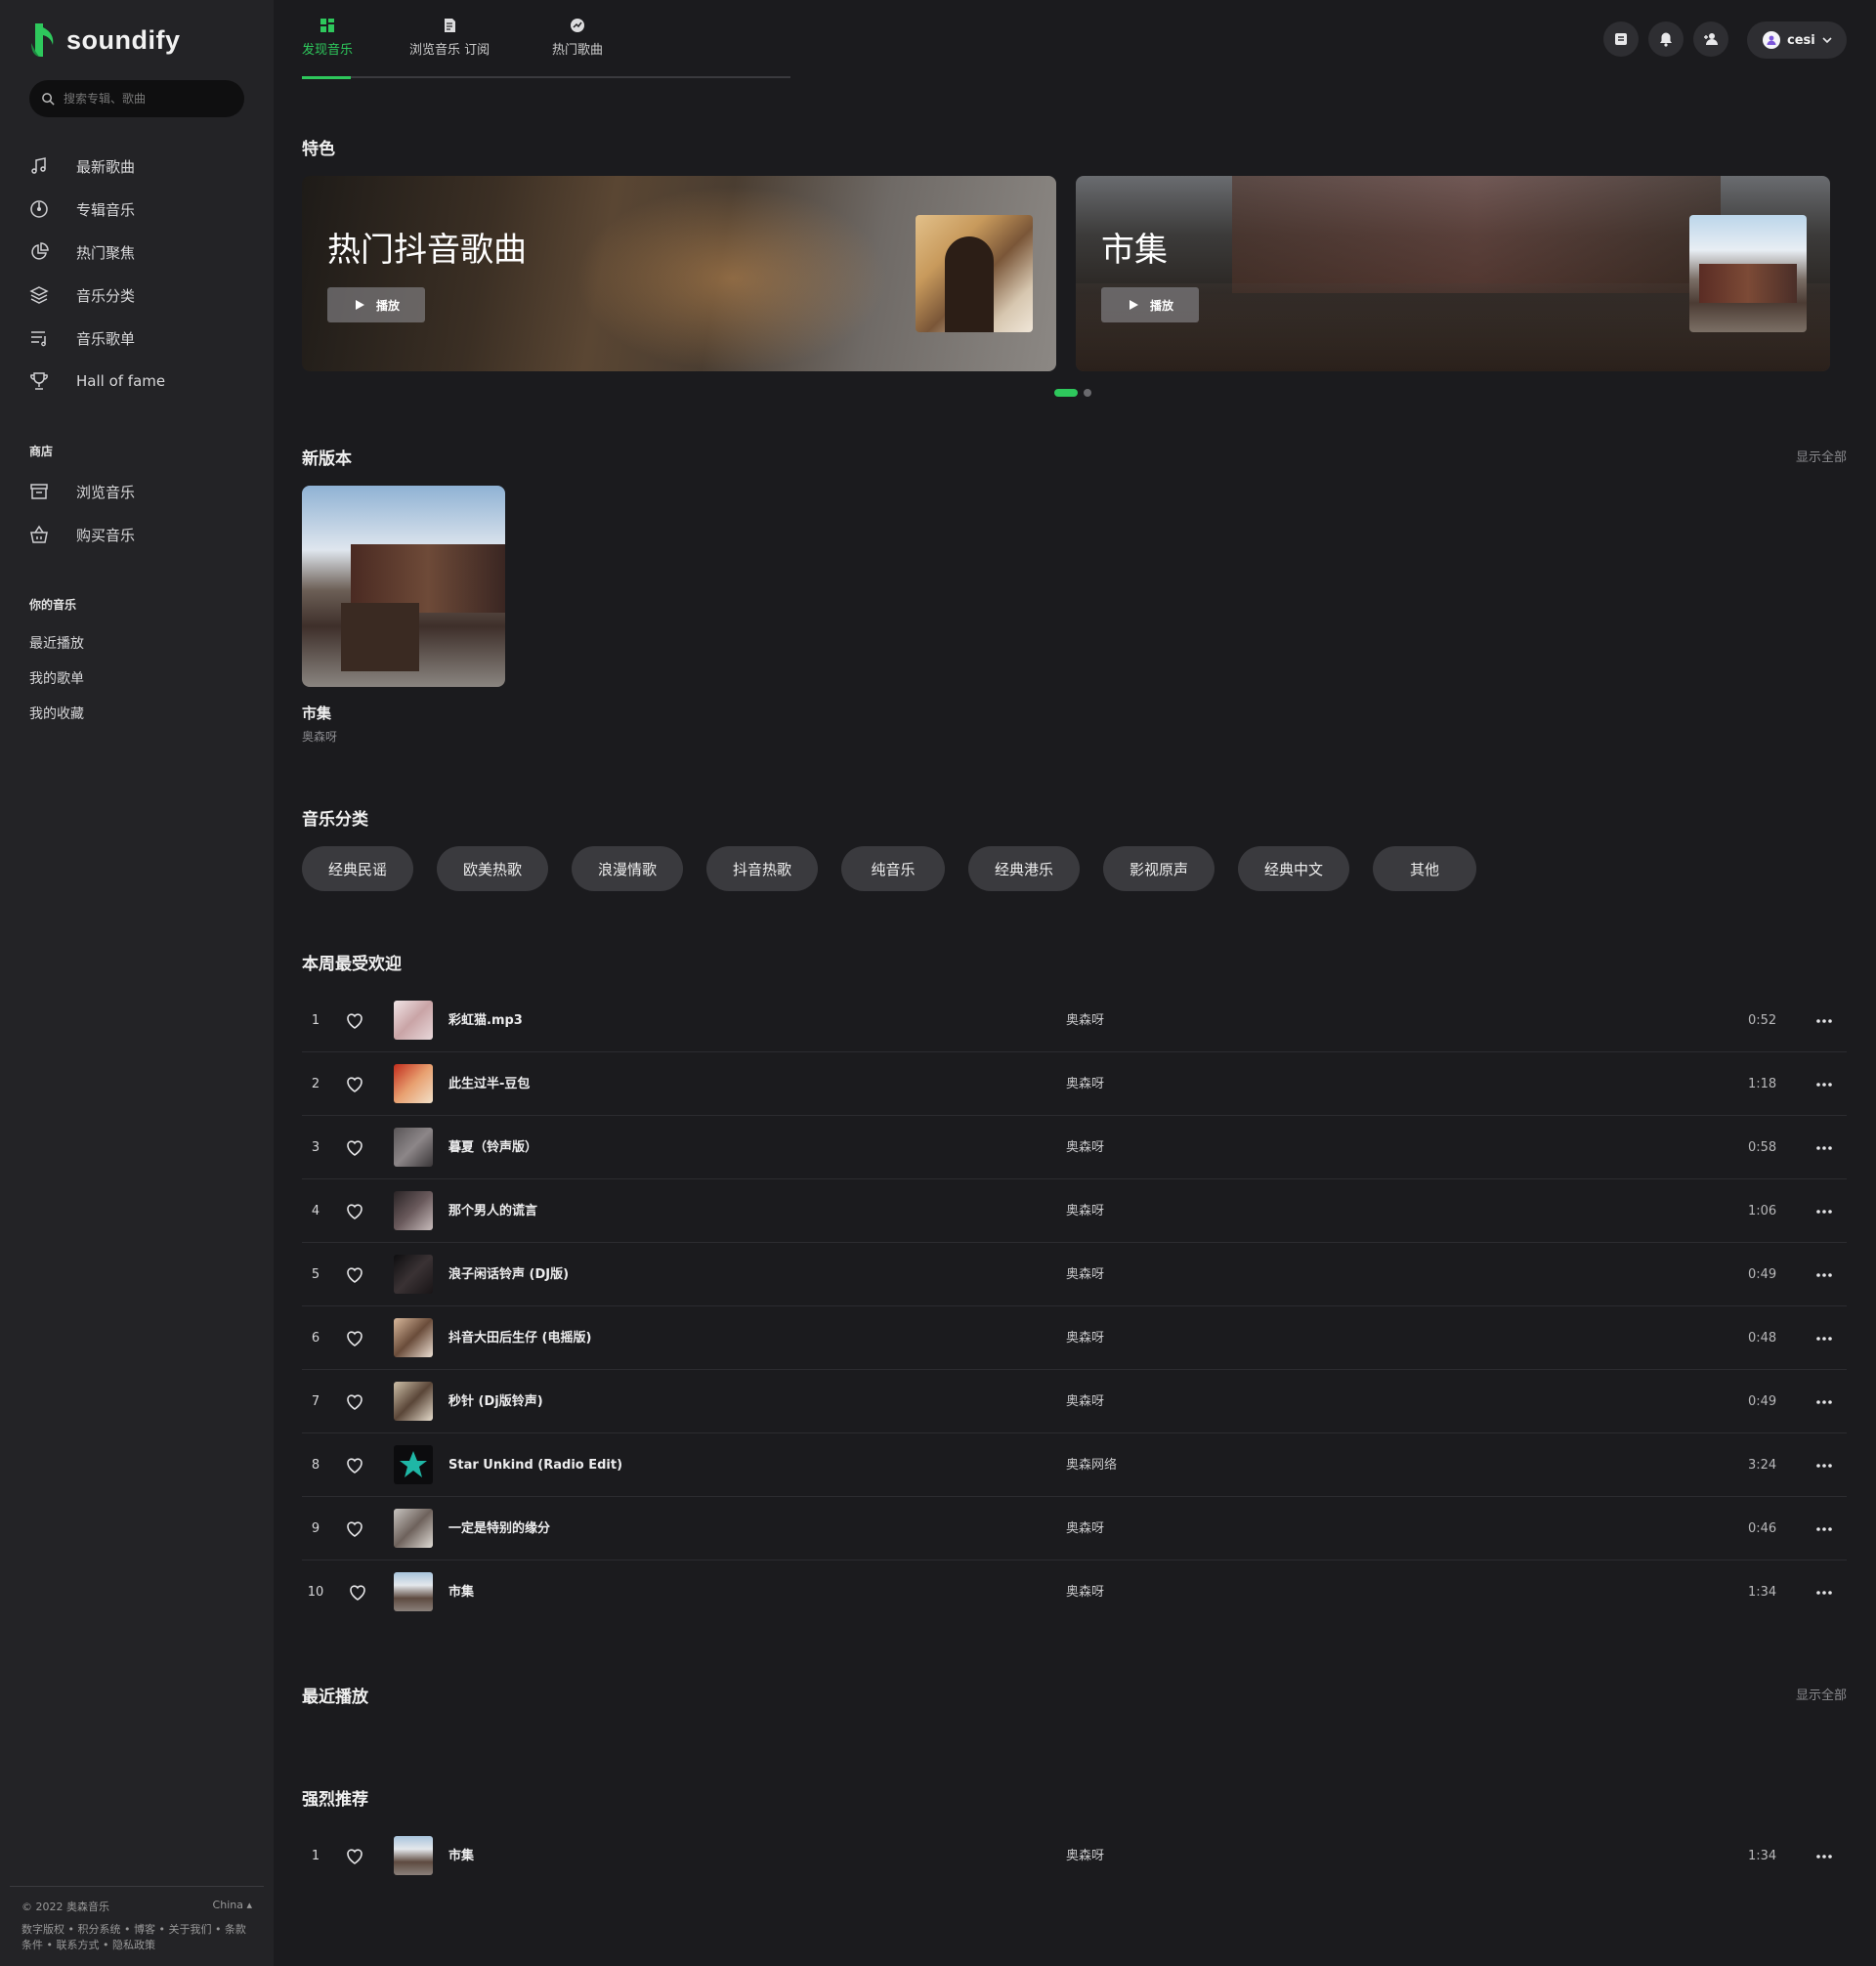 The width and height of the screenshot is (1876, 1966). I want to click on carousel-dot-active, so click(1066, 393).